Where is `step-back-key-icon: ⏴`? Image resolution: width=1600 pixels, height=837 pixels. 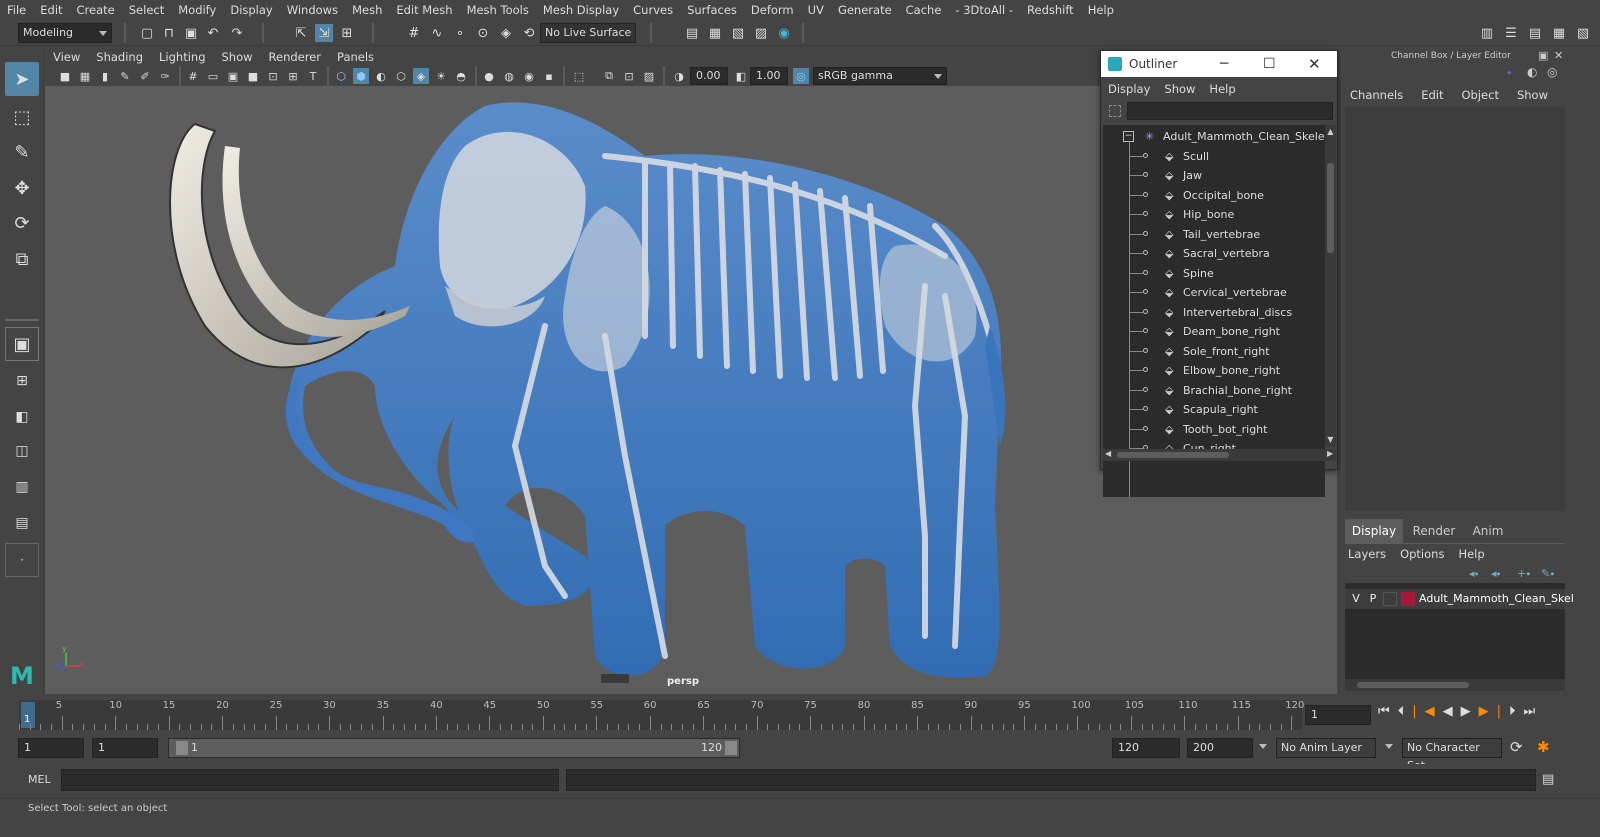 step-back-key-icon: ⏴ is located at coordinates (1405, 711).